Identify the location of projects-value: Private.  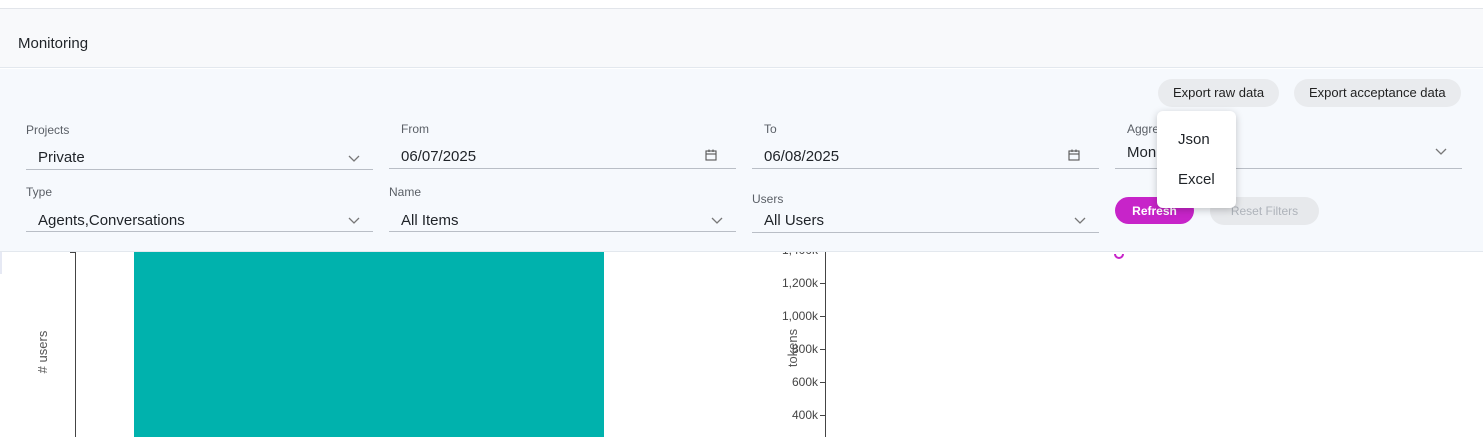
(61, 157).